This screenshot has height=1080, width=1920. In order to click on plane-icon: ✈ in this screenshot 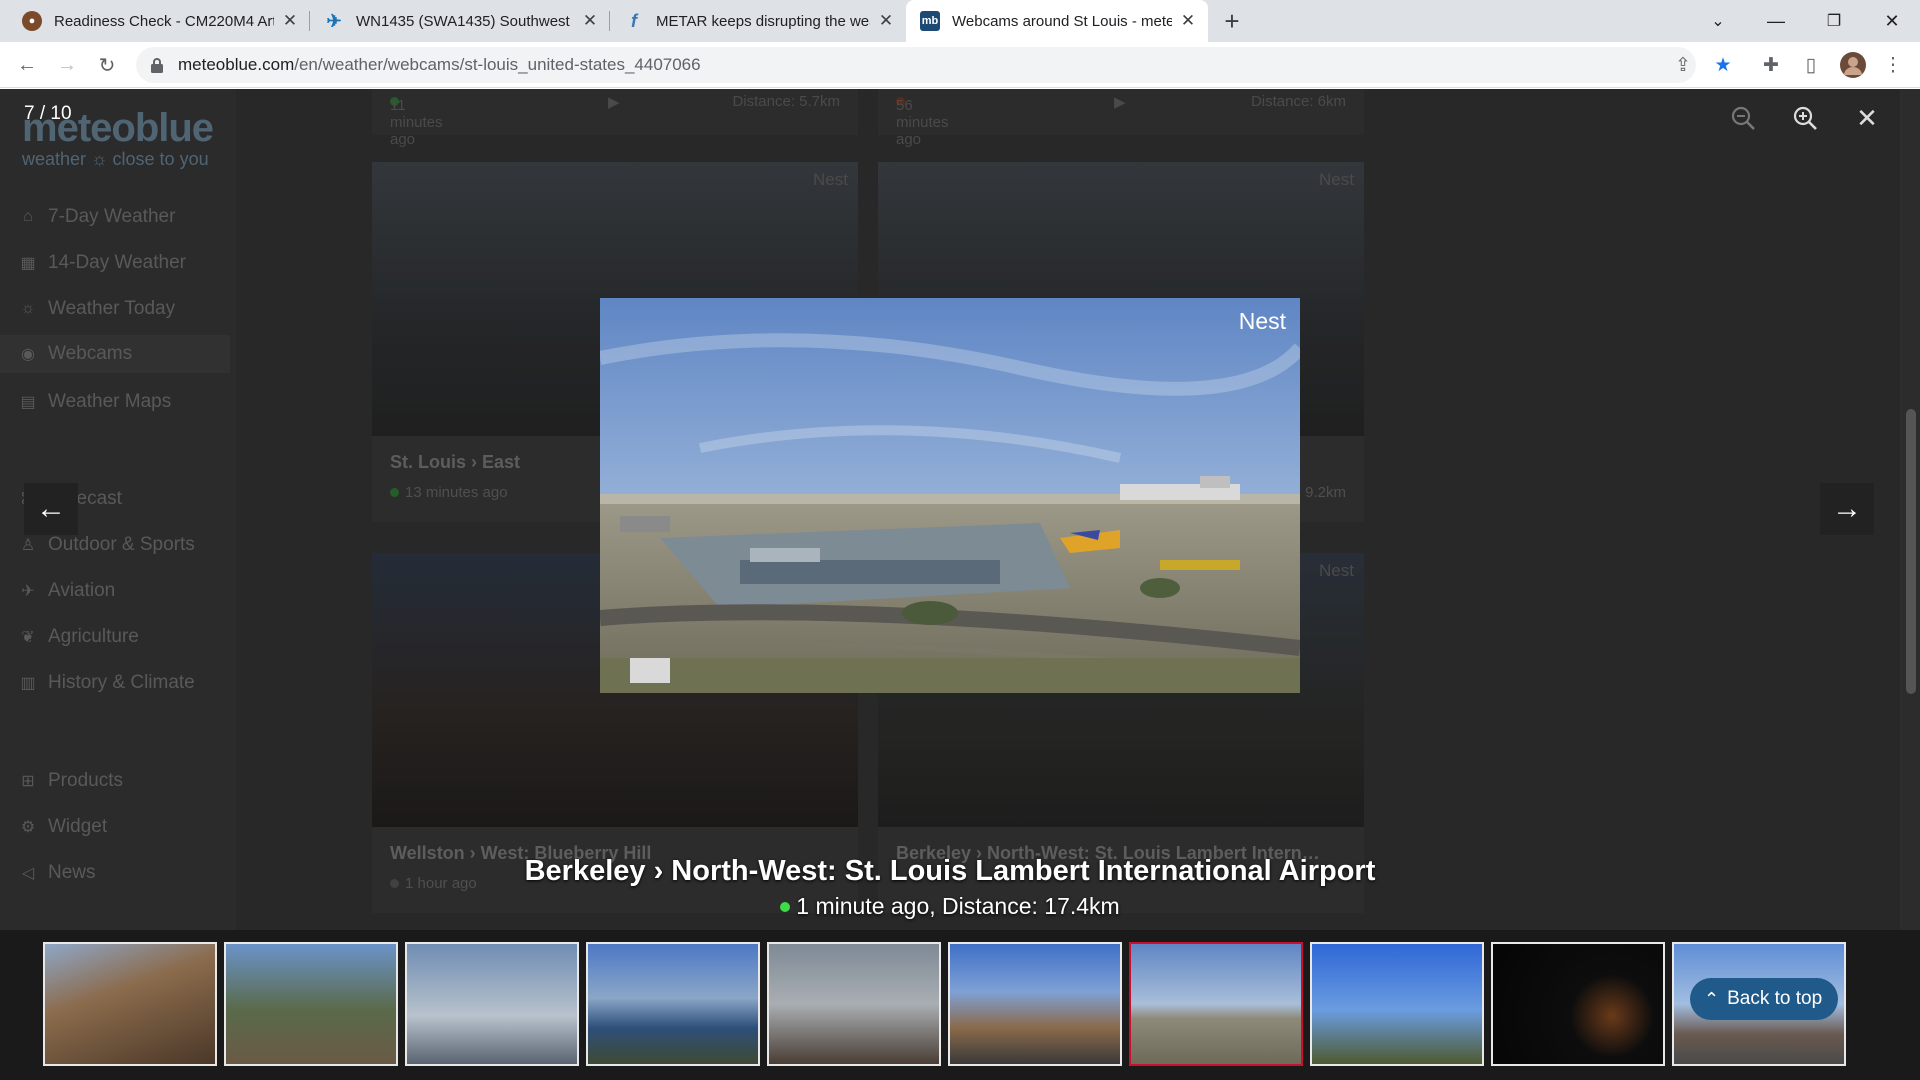, I will do `click(334, 20)`.